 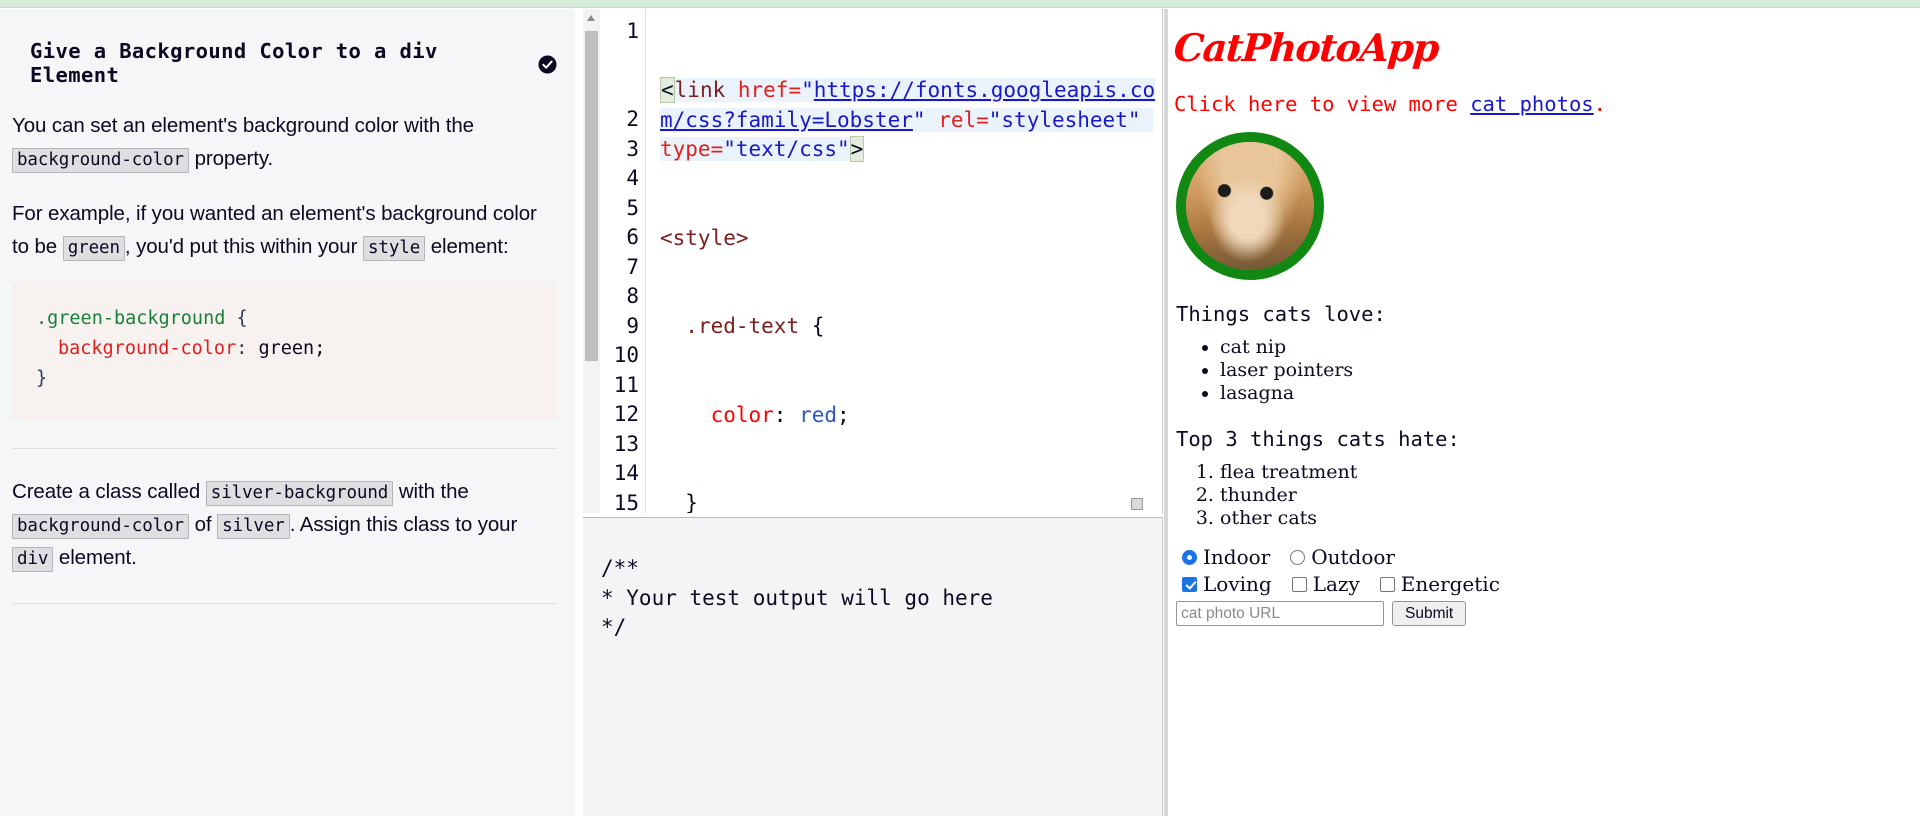 What do you see at coordinates (1281, 314) in the screenshot?
I see `loves-heading: Things cats love:` at bounding box center [1281, 314].